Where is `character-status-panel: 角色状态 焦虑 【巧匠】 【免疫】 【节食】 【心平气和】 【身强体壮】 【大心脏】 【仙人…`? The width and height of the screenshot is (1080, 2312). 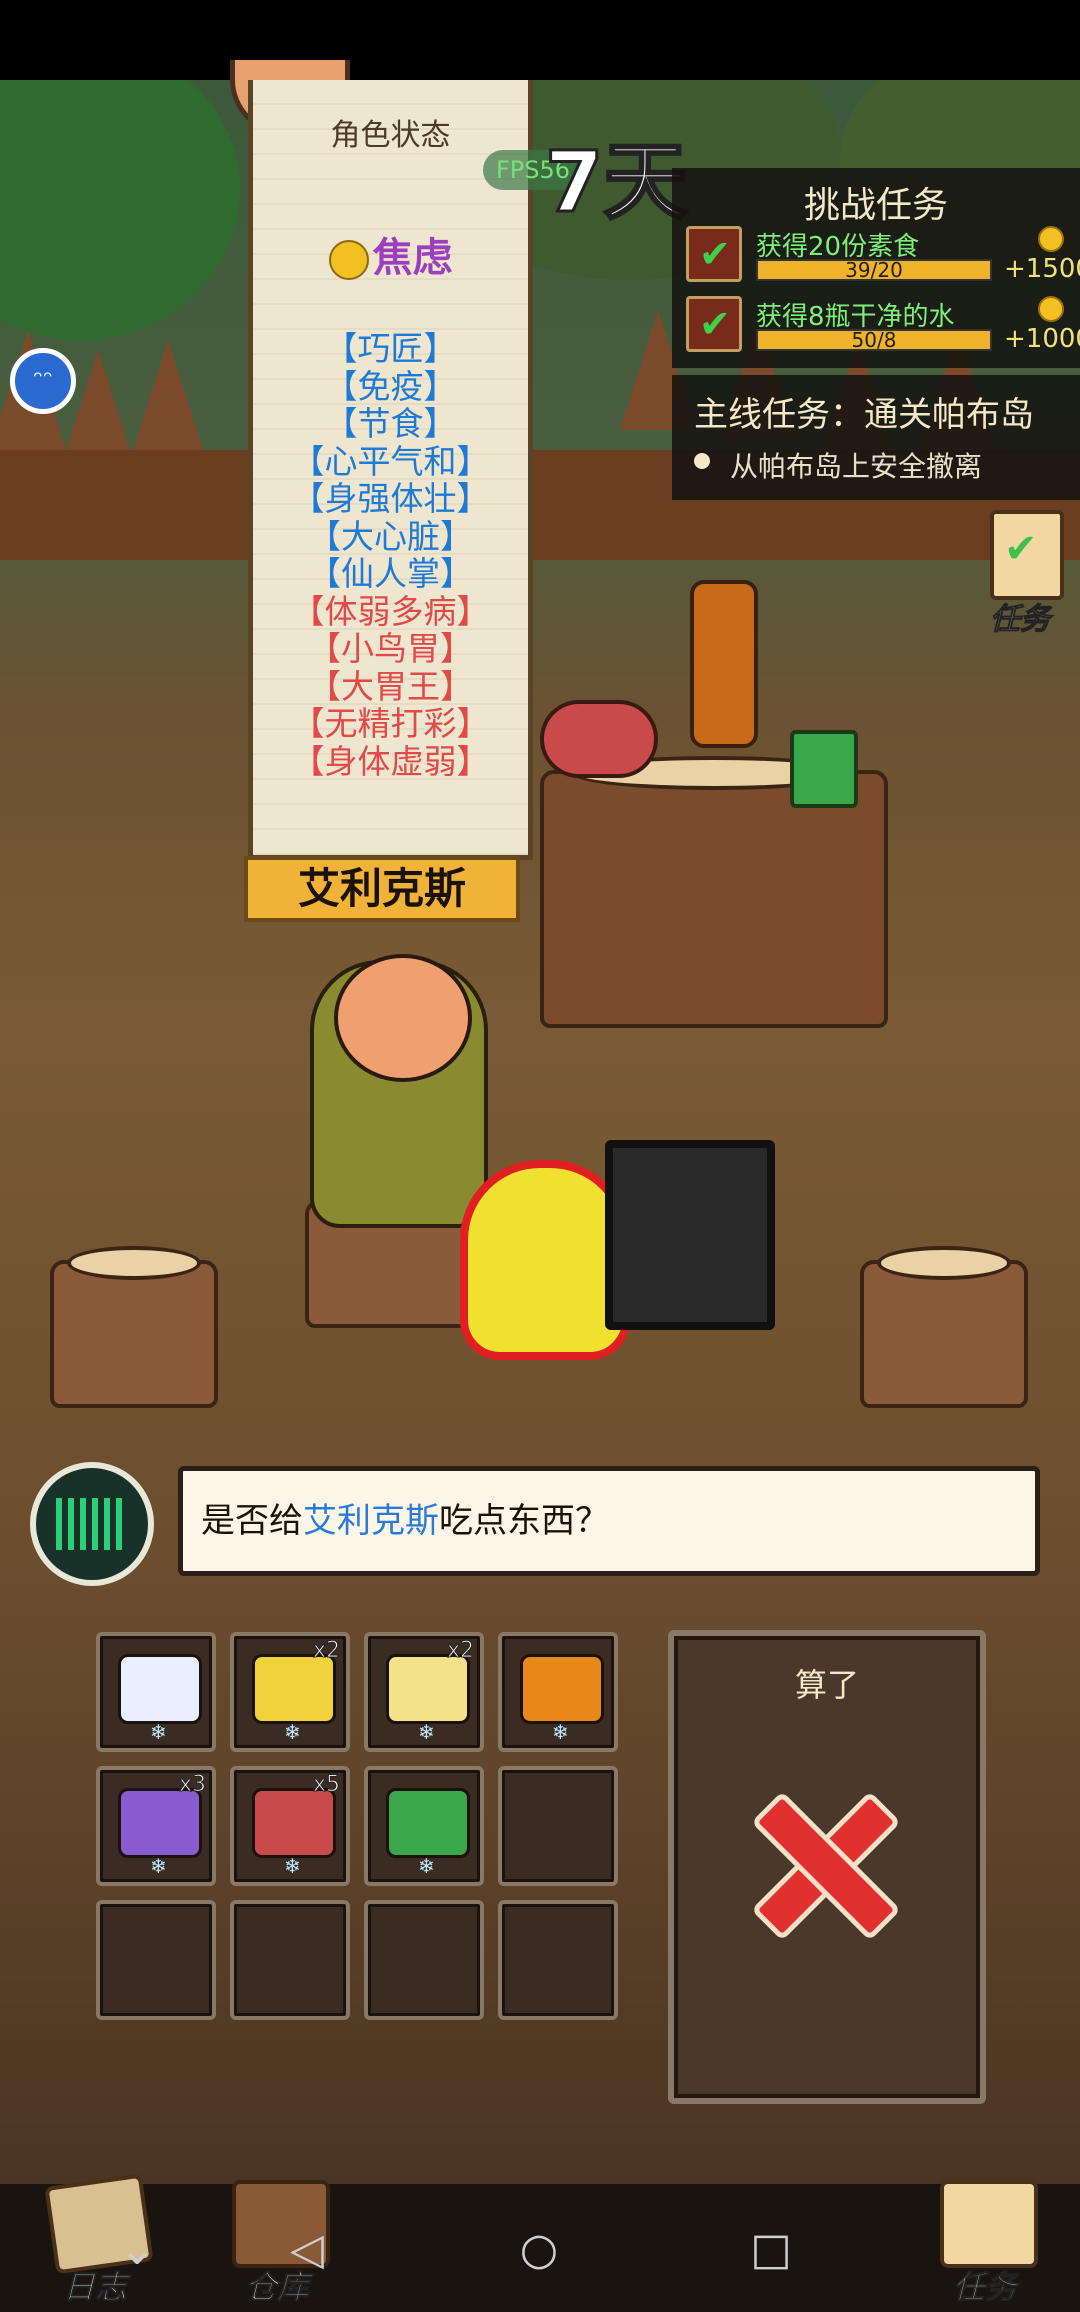 character-status-panel: 角色状态 焦虑 【巧匠】 【免疫】 【节食】 【心平气和】 【身强体壮】 【大心脏】 【仙人… is located at coordinates (390, 470).